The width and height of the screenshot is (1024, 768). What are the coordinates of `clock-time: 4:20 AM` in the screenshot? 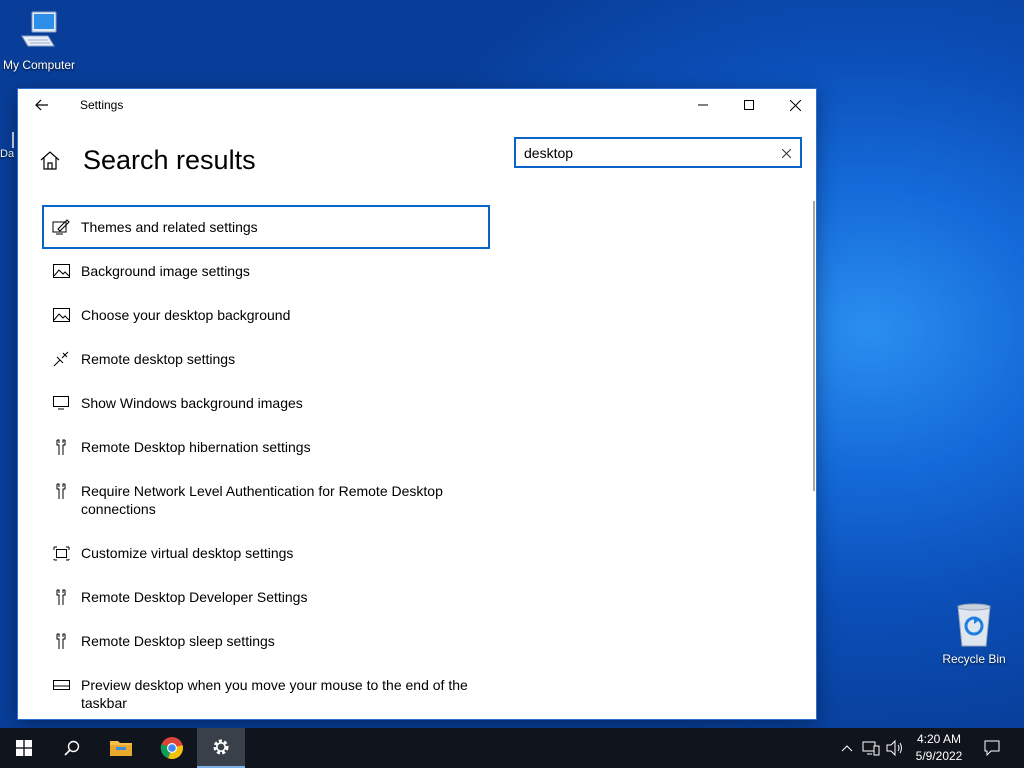 It's located at (939, 739).